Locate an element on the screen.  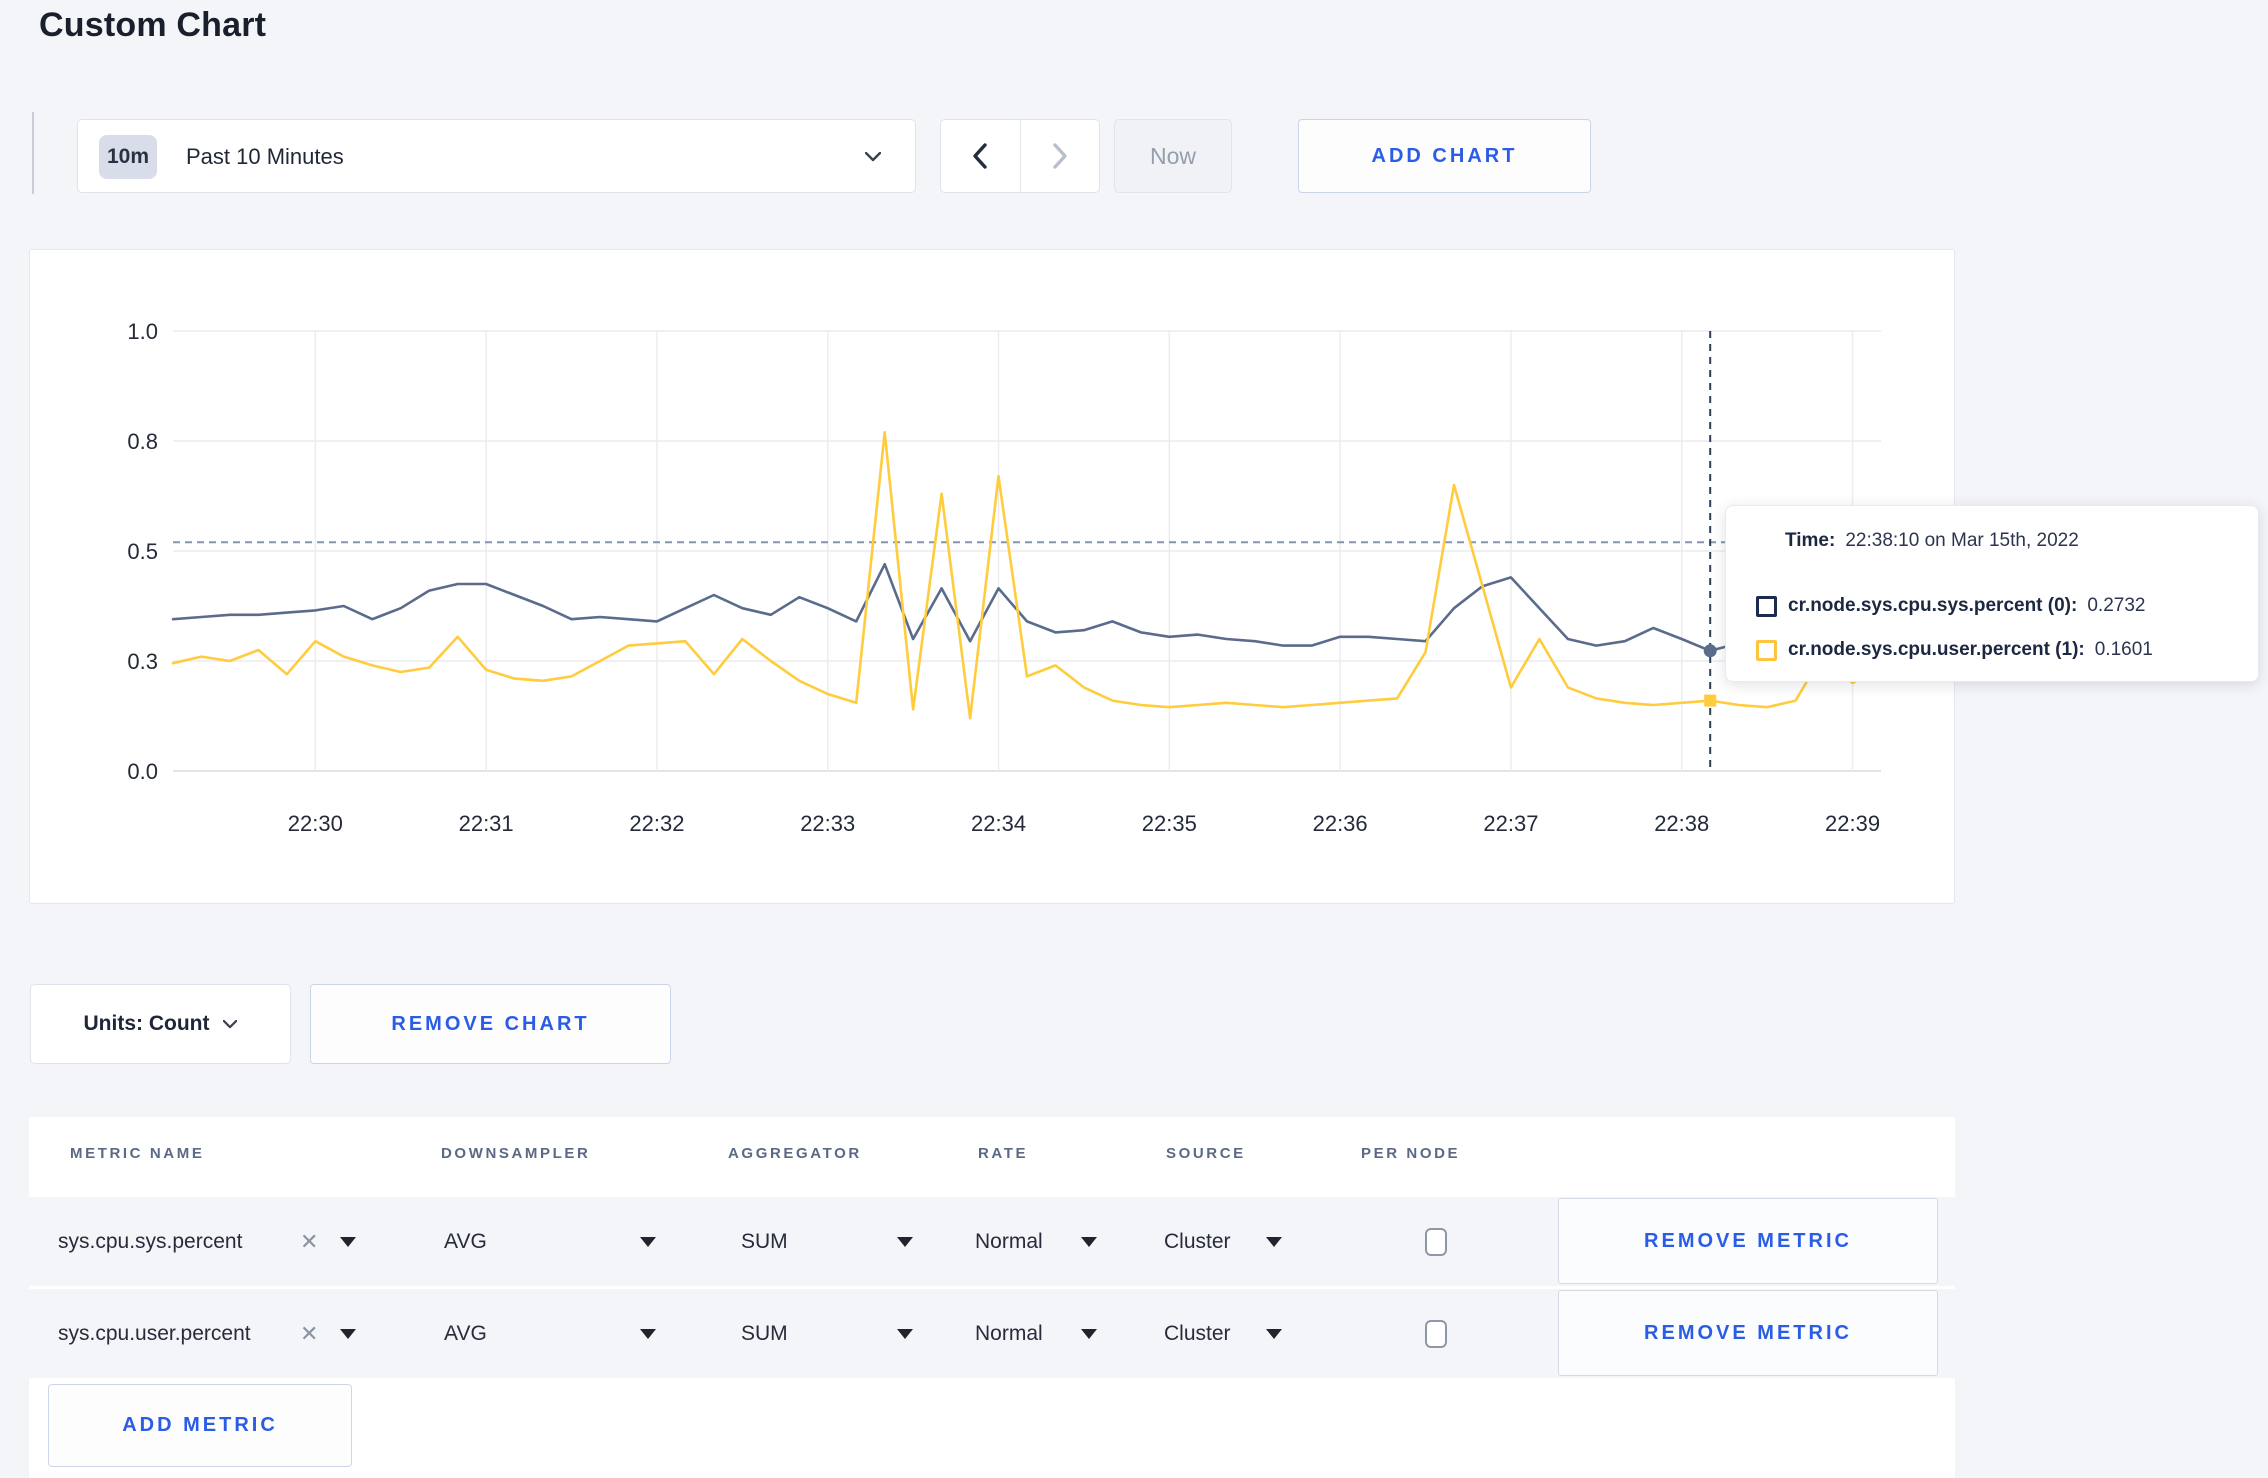
time-range-label: Past 10 Minutes is located at coordinates (265, 156).